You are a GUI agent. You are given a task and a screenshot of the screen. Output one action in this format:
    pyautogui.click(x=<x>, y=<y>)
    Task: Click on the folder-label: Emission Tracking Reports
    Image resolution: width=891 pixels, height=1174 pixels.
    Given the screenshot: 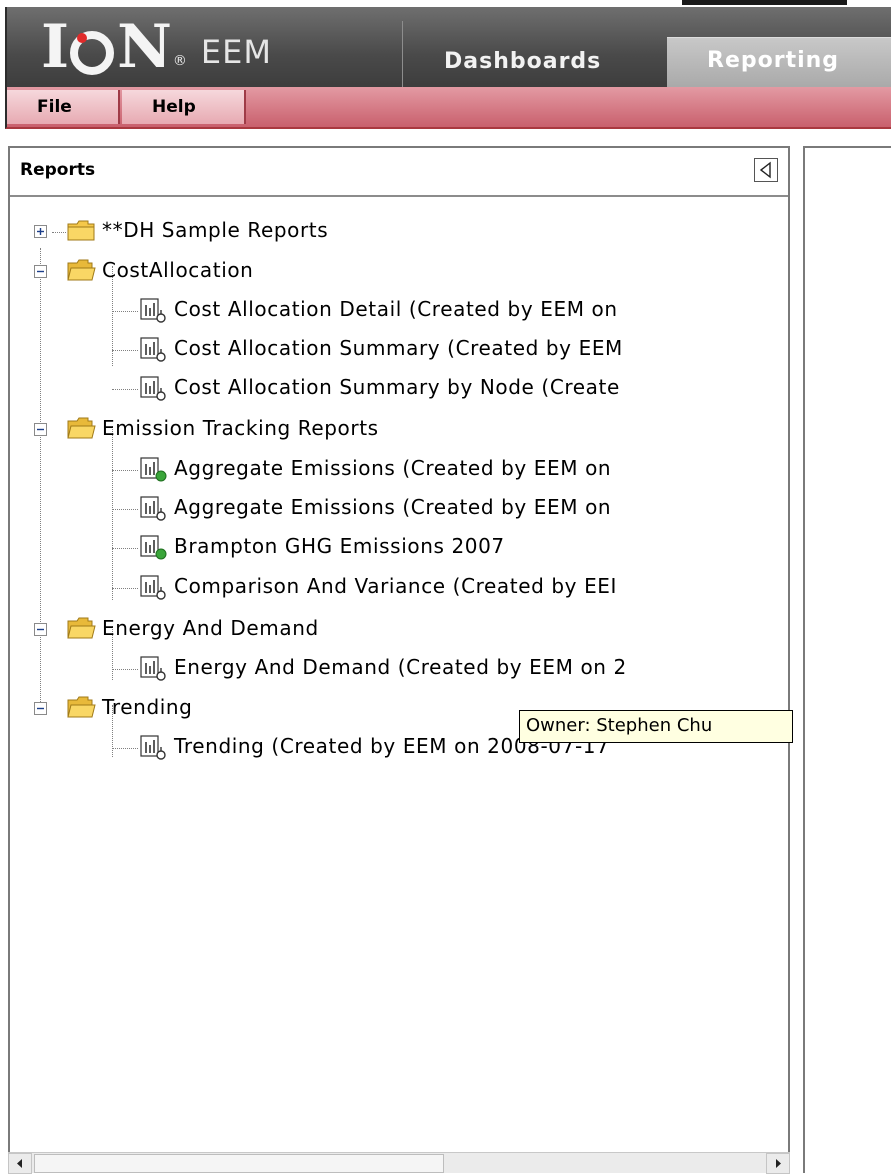 What is the action you would take?
    pyautogui.click(x=240, y=428)
    